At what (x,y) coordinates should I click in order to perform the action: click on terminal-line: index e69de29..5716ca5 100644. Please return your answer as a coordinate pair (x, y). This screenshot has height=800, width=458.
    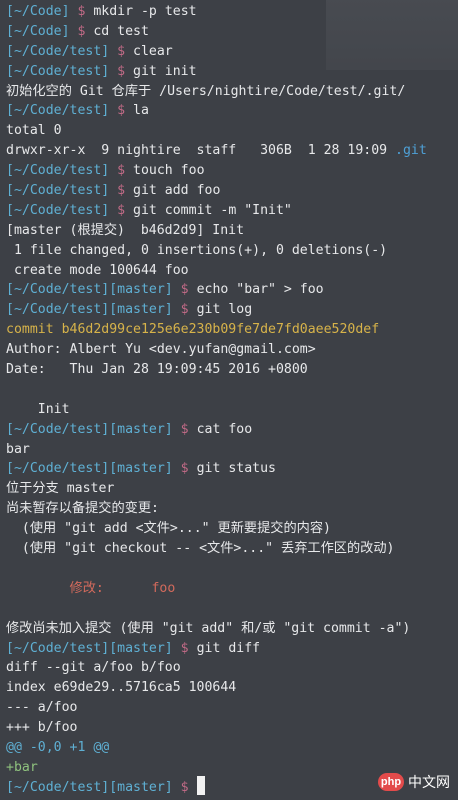
    Looking at the image, I should click on (232, 688).